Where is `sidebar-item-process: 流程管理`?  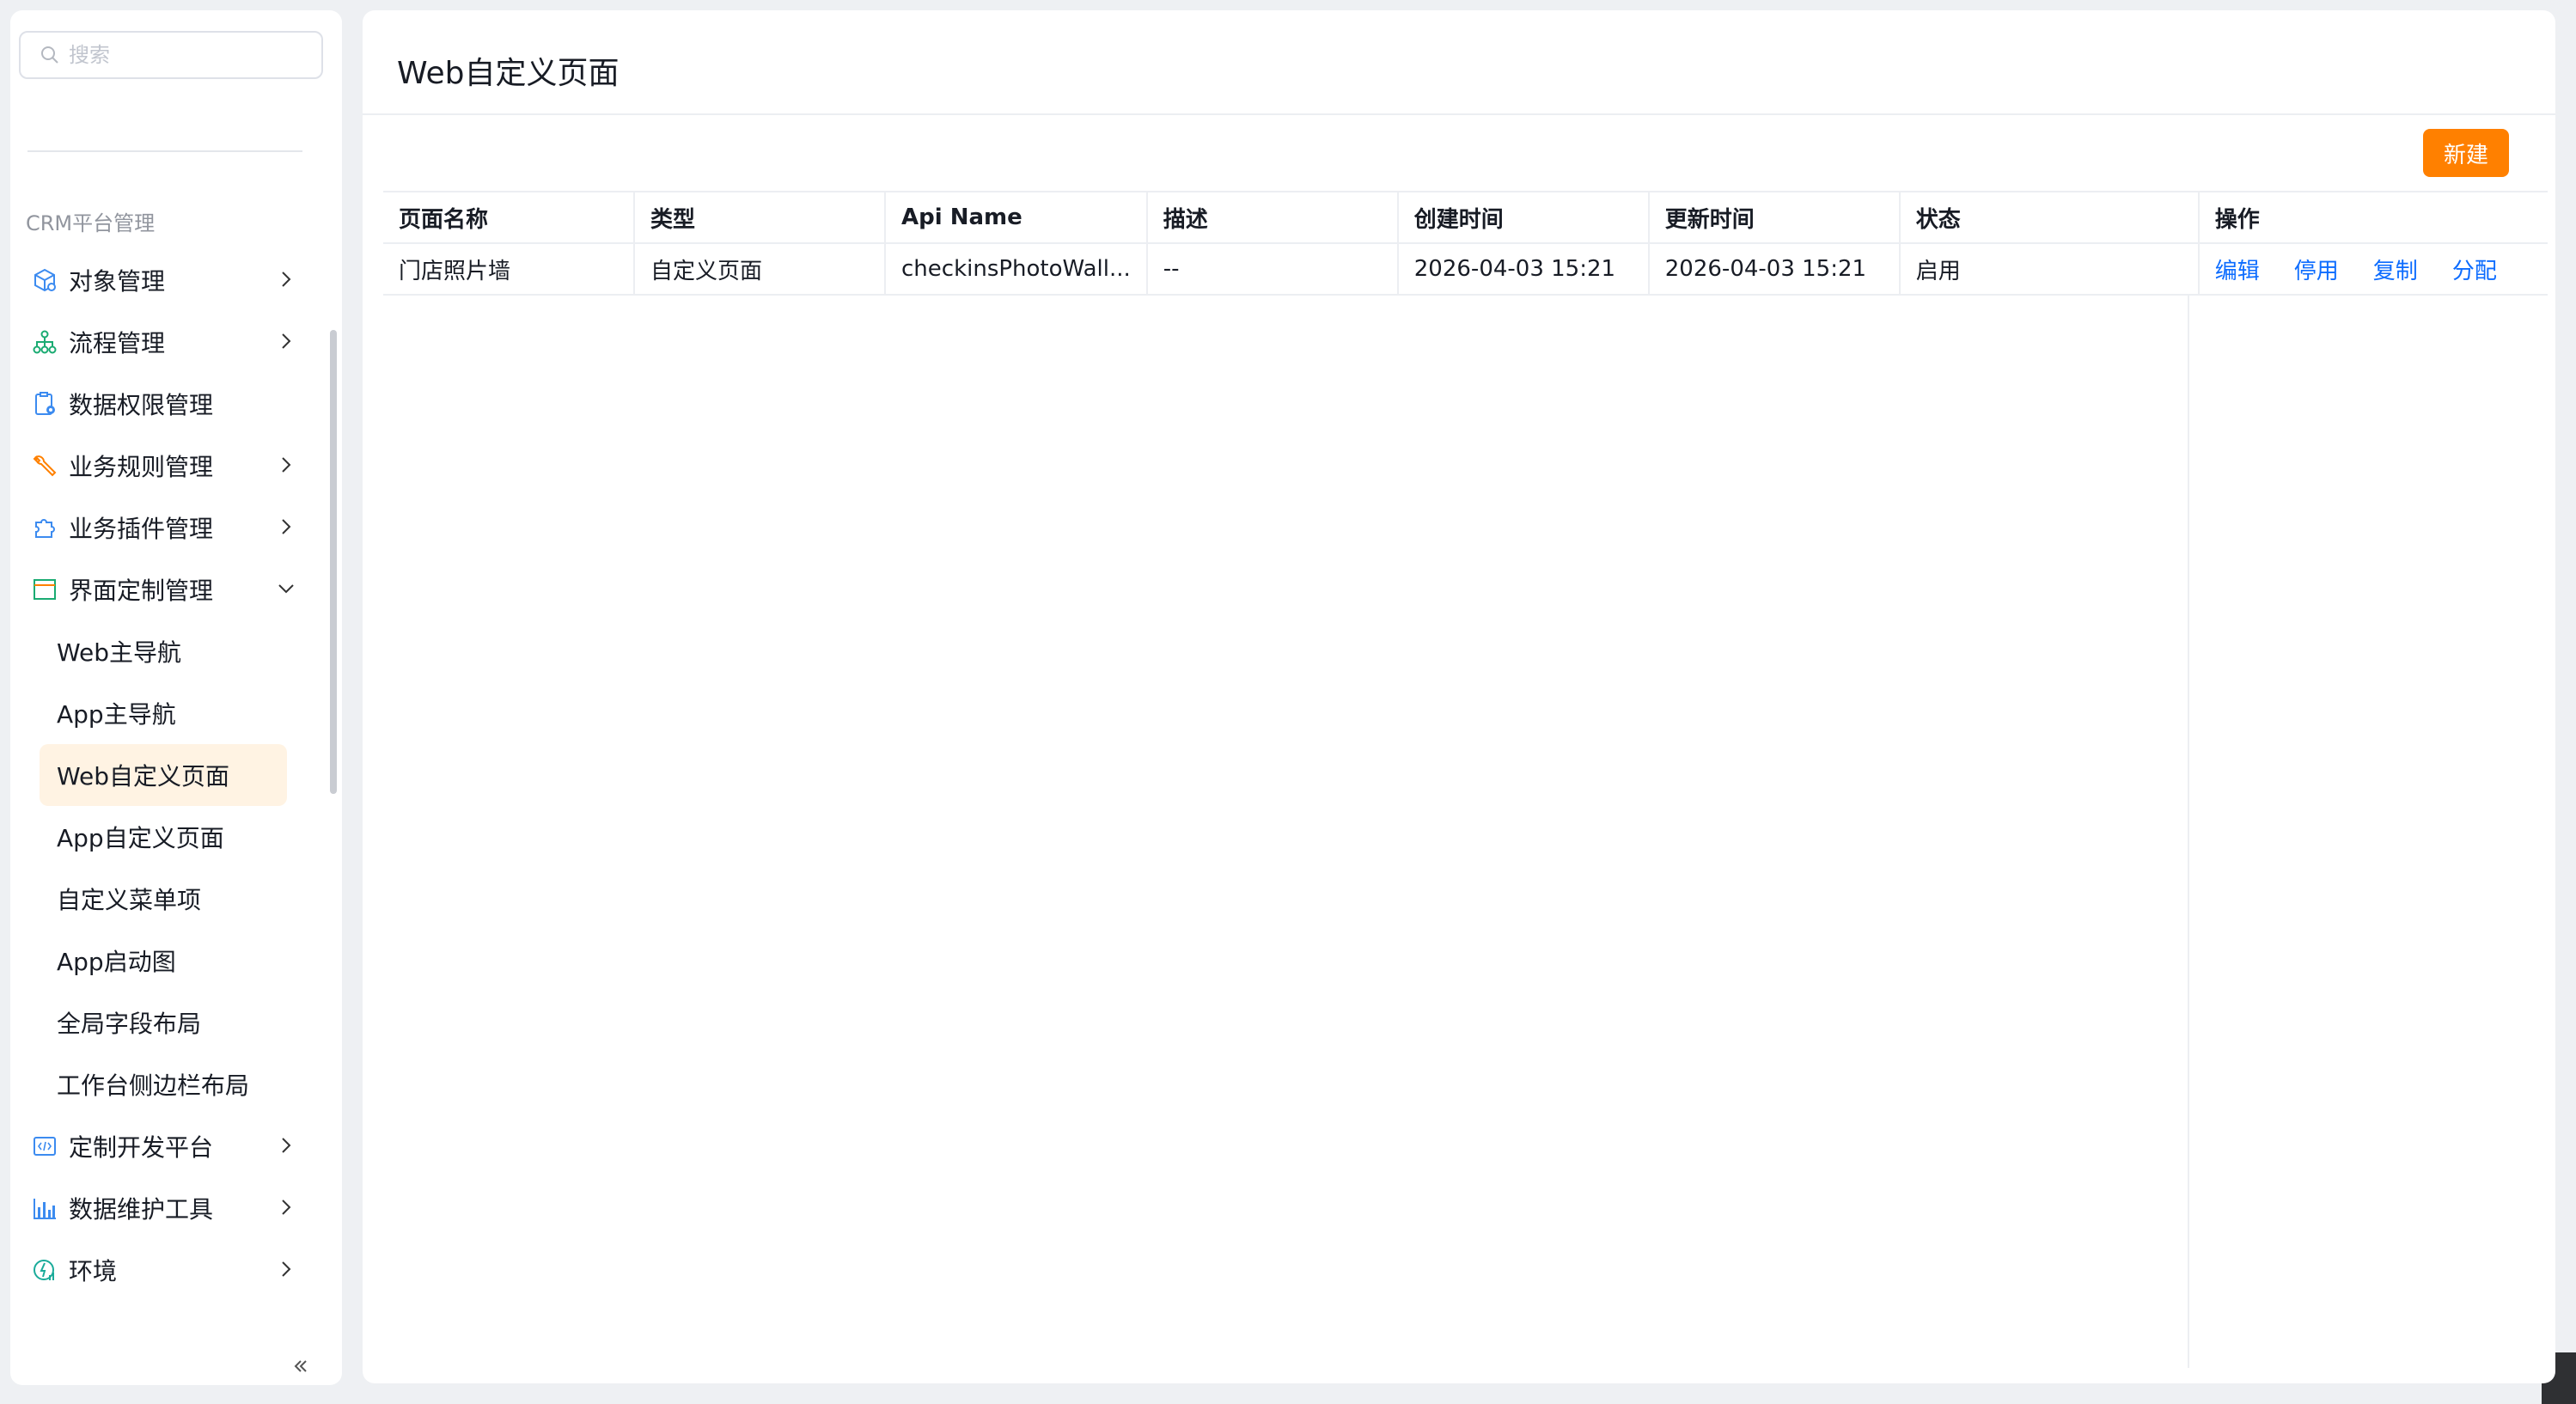
sidebar-item-process: 流程管理 is located at coordinates (176, 342).